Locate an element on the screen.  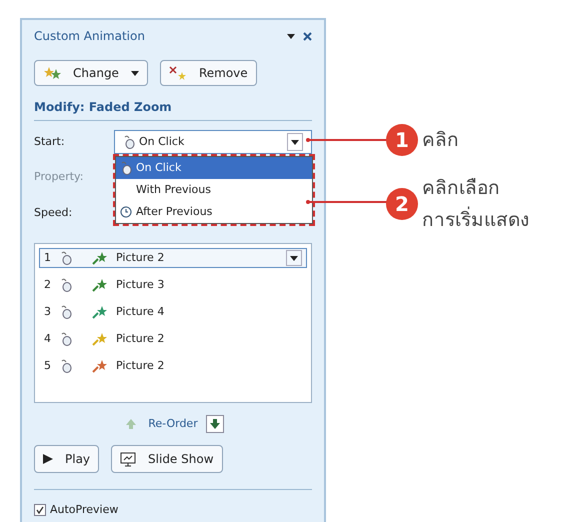
pane-menu-button is located at coordinates (291, 36).